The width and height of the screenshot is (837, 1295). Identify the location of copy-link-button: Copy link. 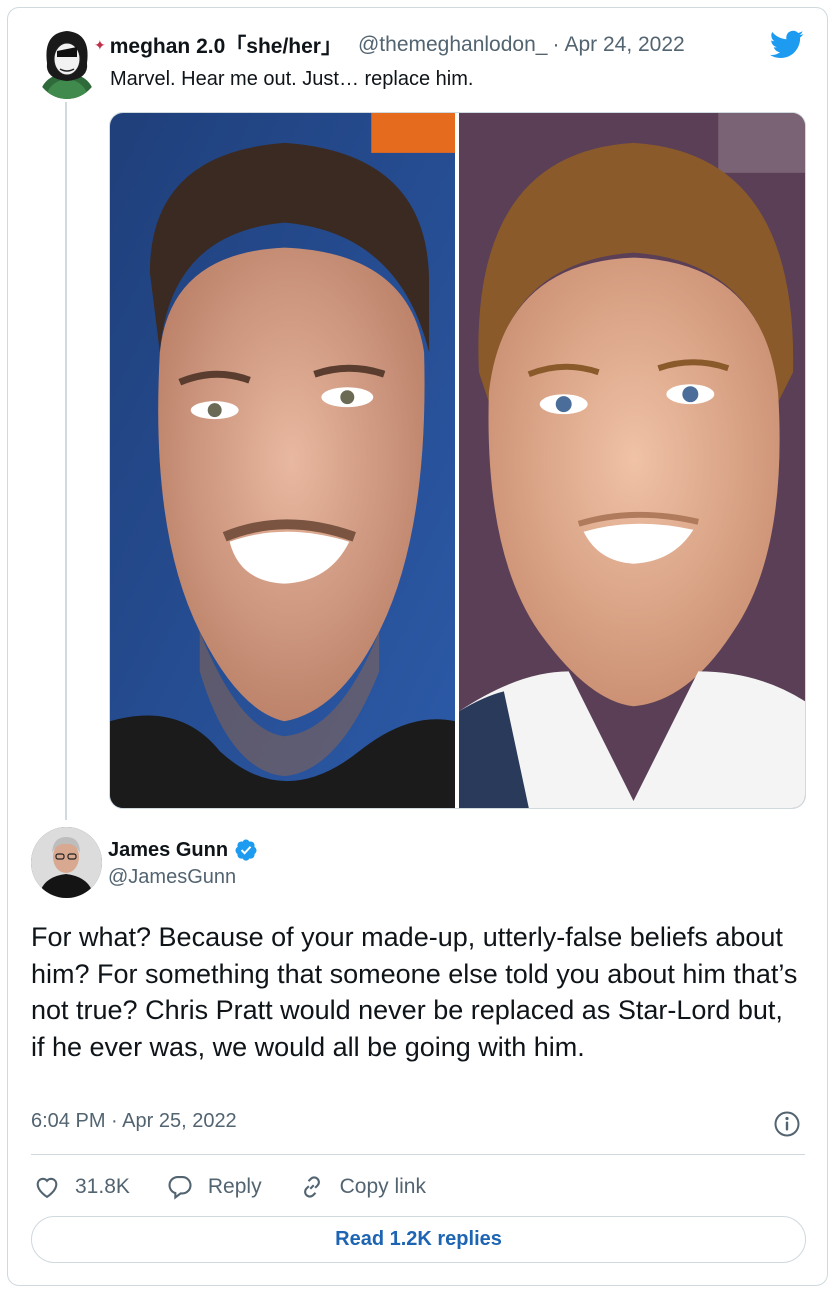
(362, 1187).